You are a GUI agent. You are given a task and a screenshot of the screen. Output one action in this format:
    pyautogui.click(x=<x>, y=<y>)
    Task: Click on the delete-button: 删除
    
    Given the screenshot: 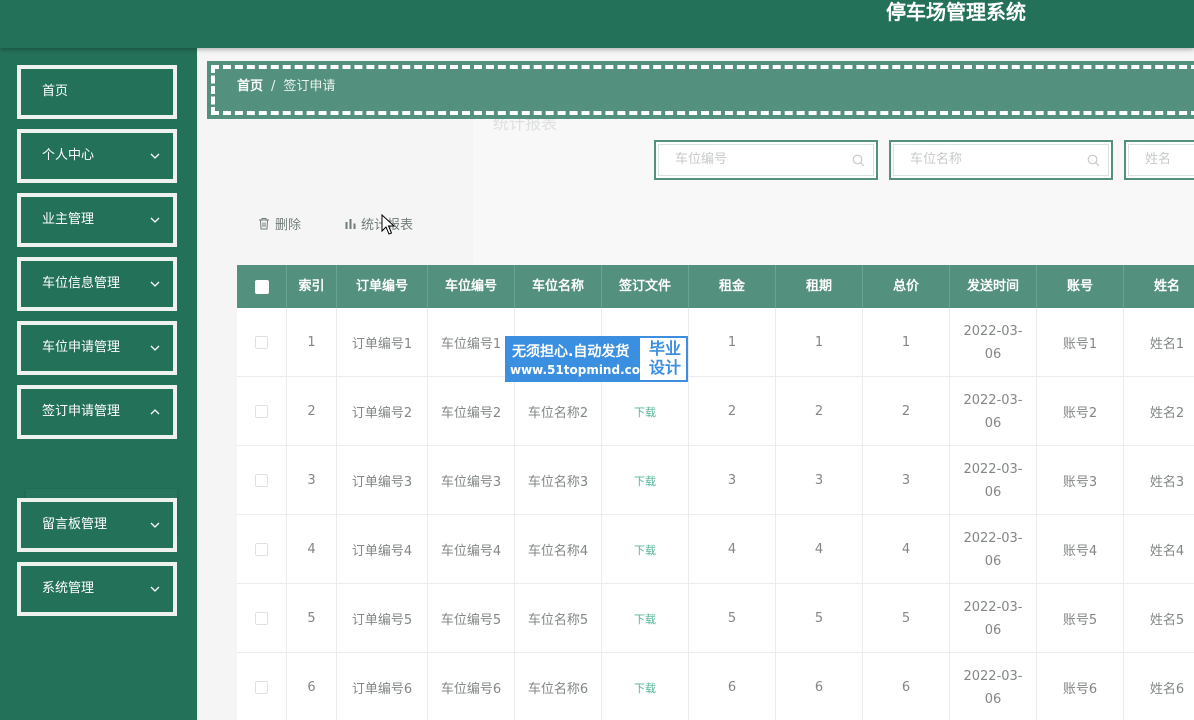 What is the action you would take?
    pyautogui.click(x=279, y=224)
    